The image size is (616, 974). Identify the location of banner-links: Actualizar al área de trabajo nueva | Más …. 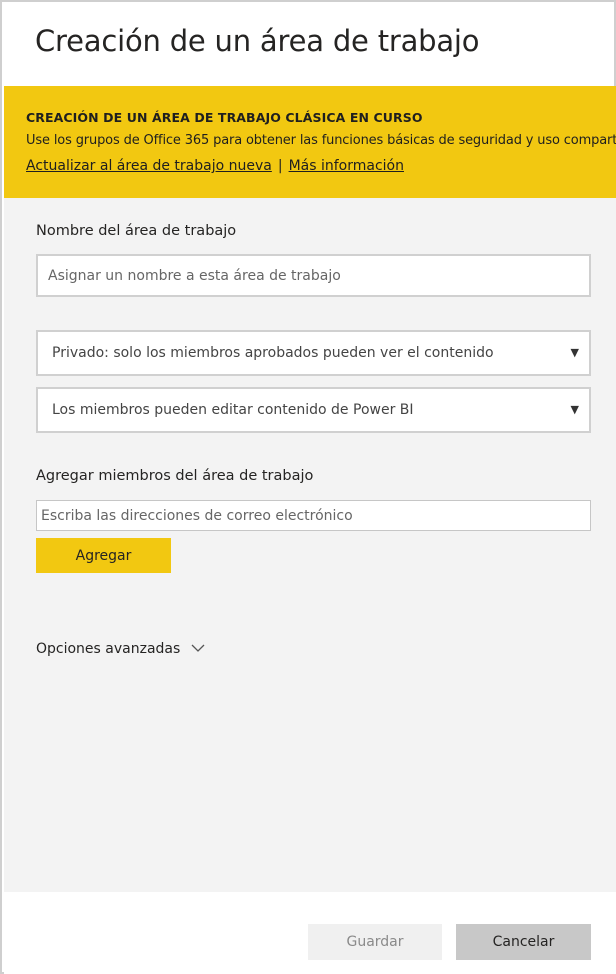
(215, 166).